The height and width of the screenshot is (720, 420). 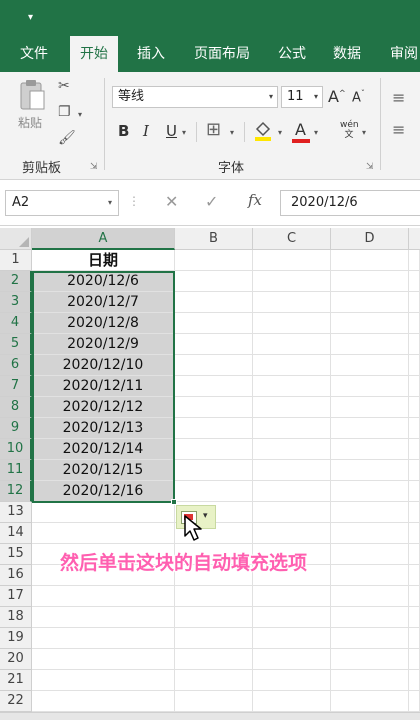 What do you see at coordinates (34, 54) in the screenshot?
I see `tab-file: 文件` at bounding box center [34, 54].